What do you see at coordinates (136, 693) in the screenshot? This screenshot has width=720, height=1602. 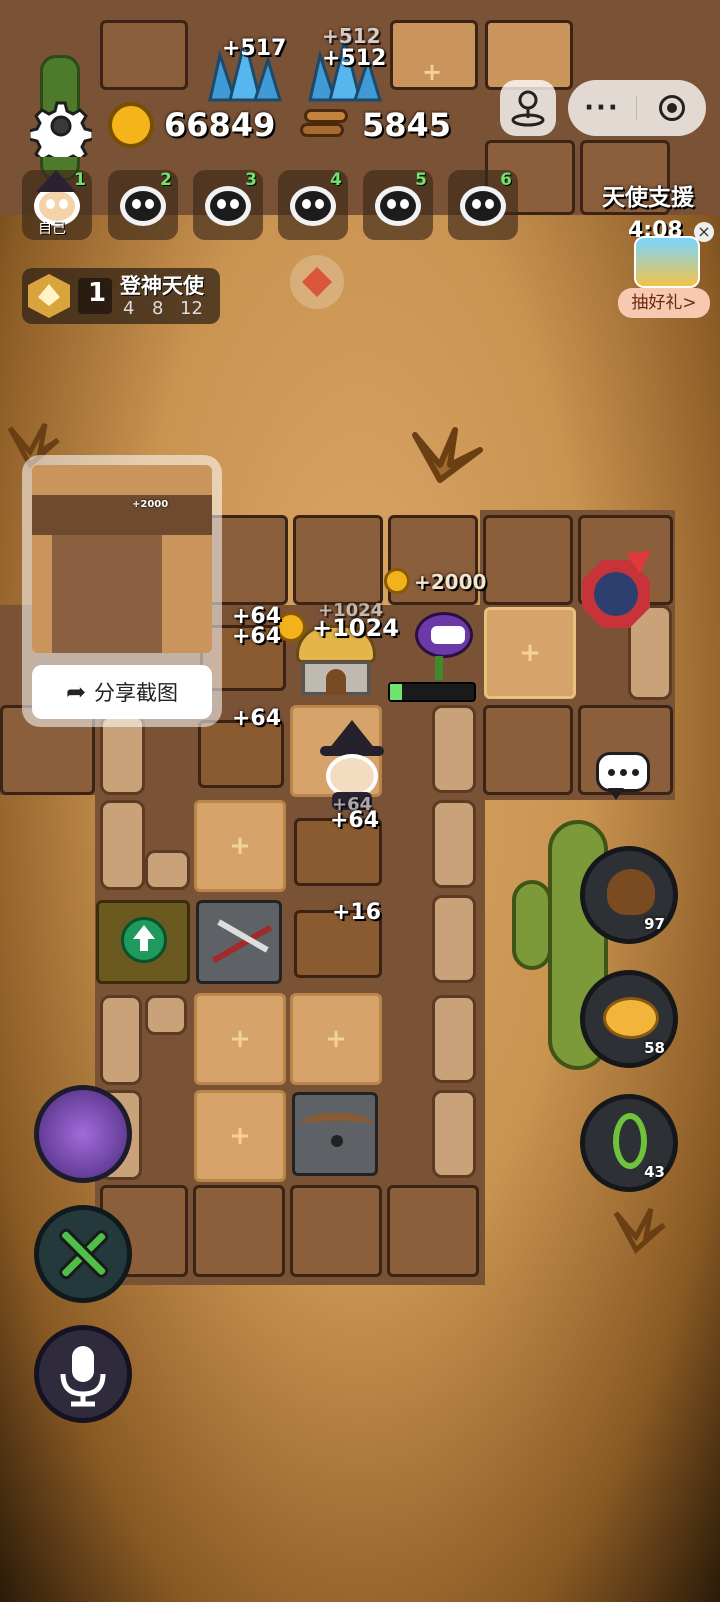 I see `share-label: 分享截图` at bounding box center [136, 693].